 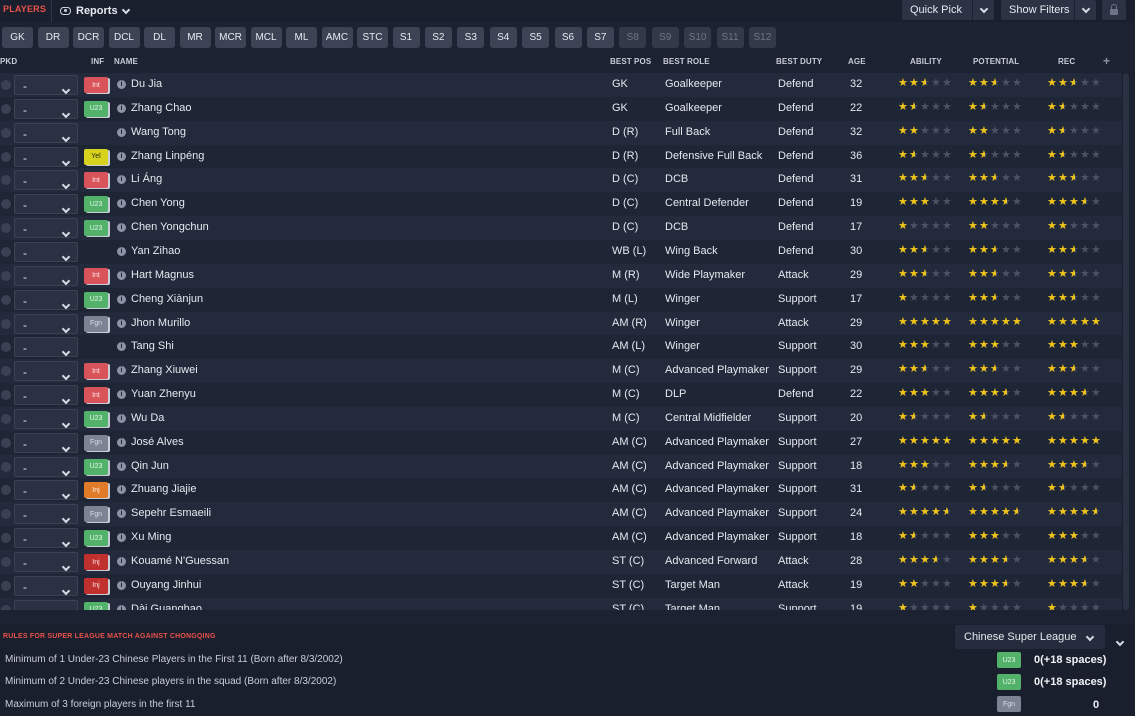 What do you see at coordinates (155, 251) in the screenshot?
I see `player-name: Yan Zihao` at bounding box center [155, 251].